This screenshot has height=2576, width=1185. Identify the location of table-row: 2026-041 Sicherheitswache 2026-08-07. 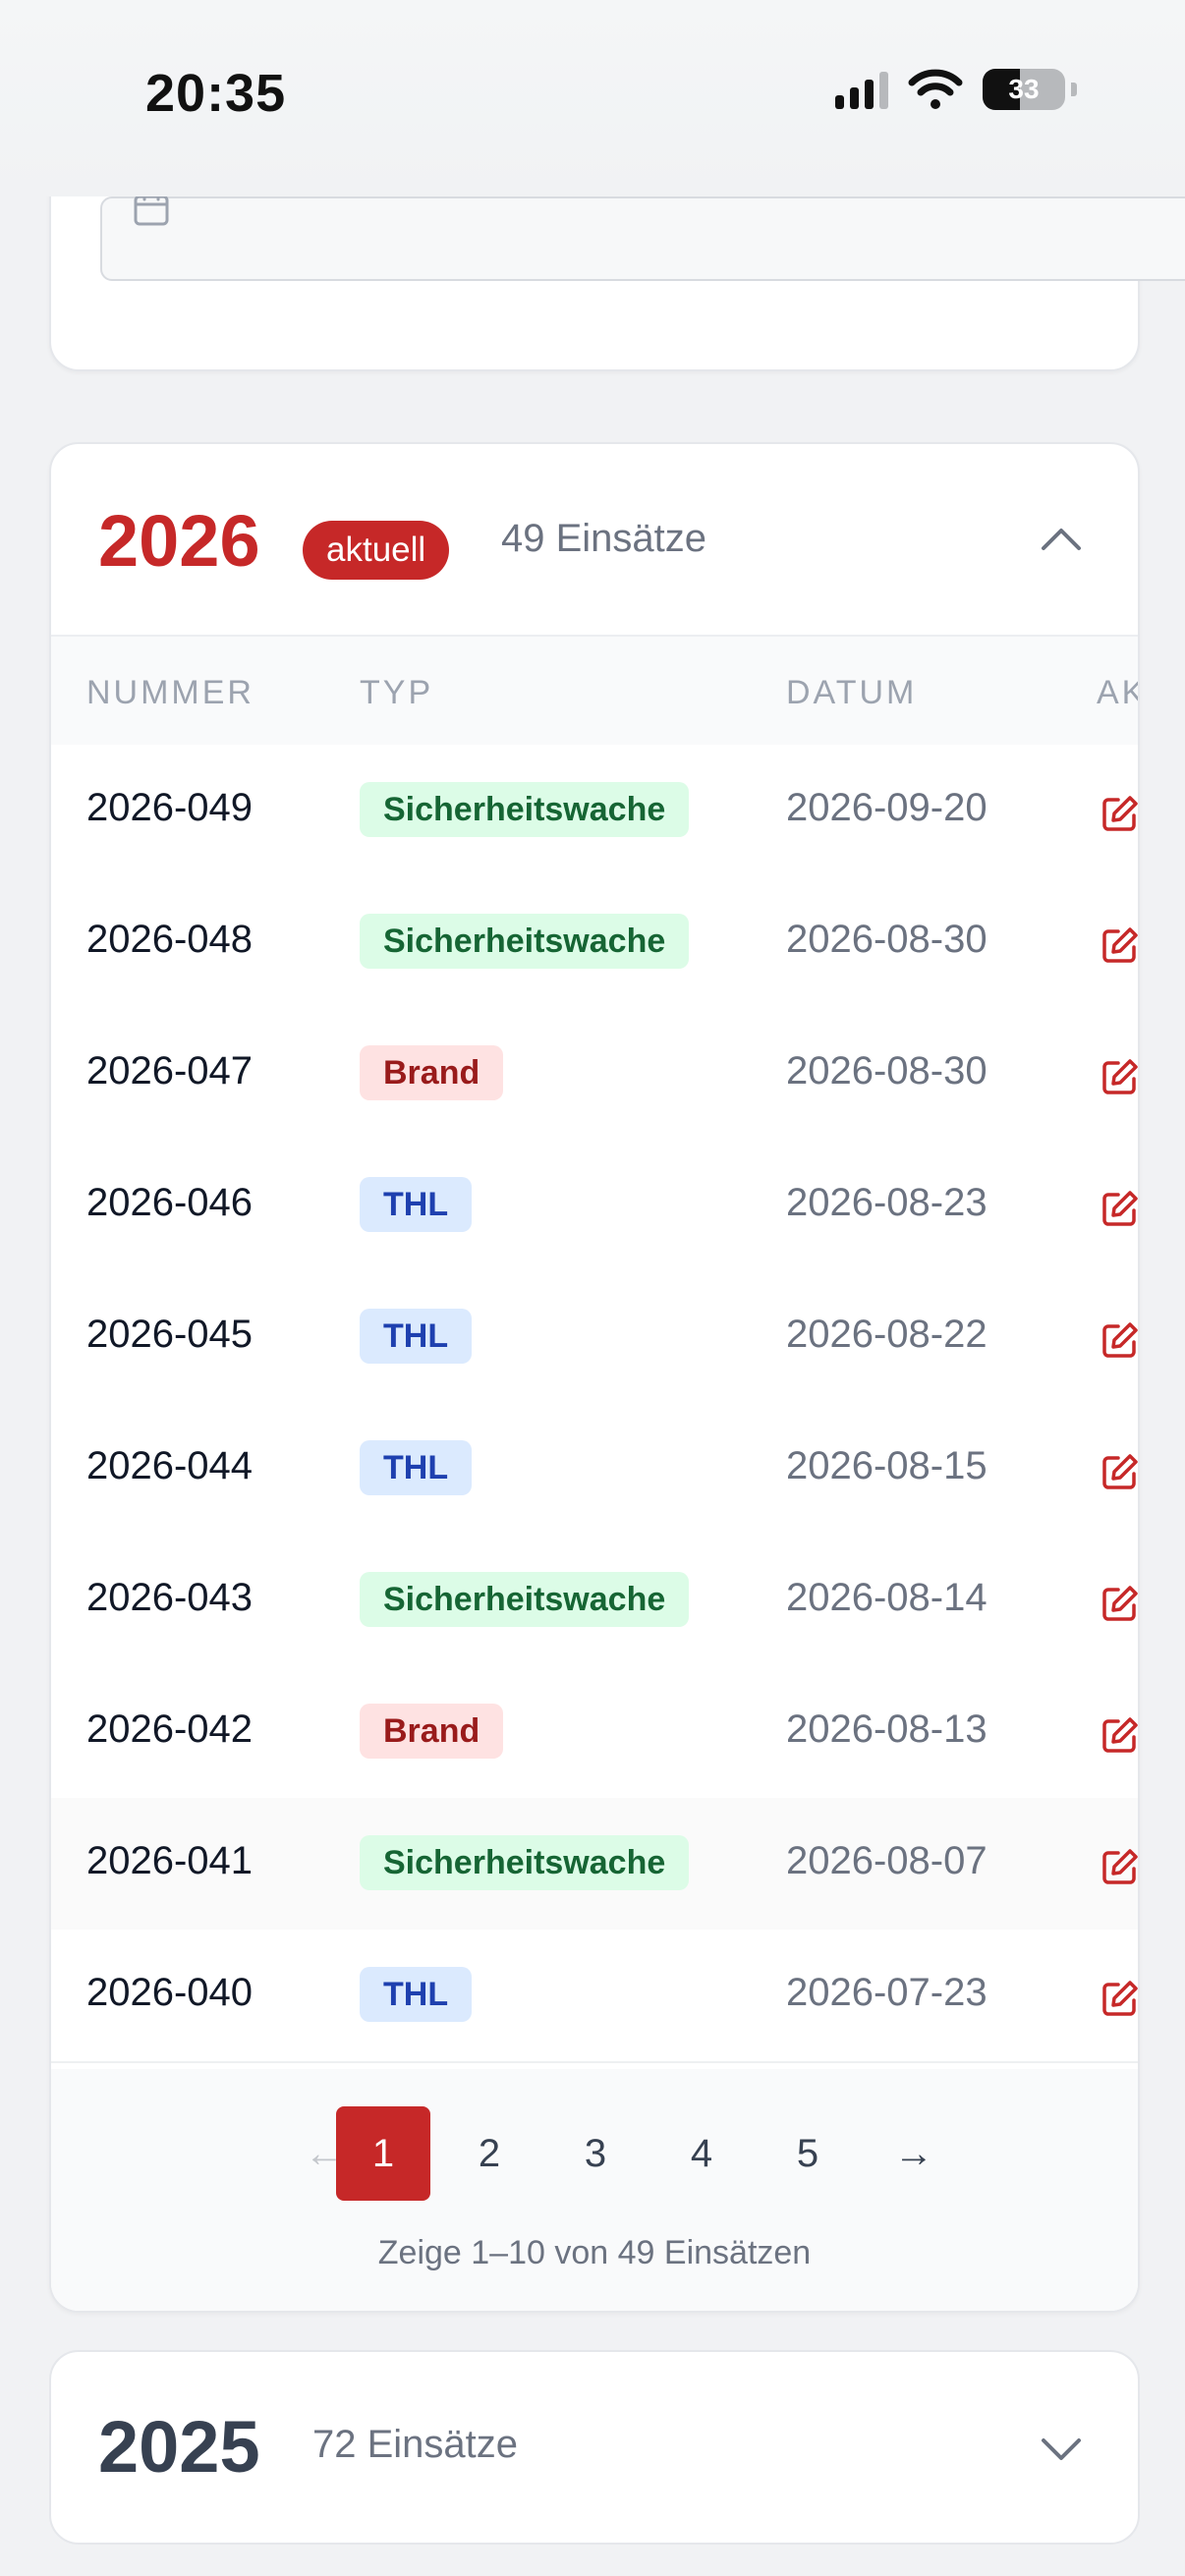
(594, 1865).